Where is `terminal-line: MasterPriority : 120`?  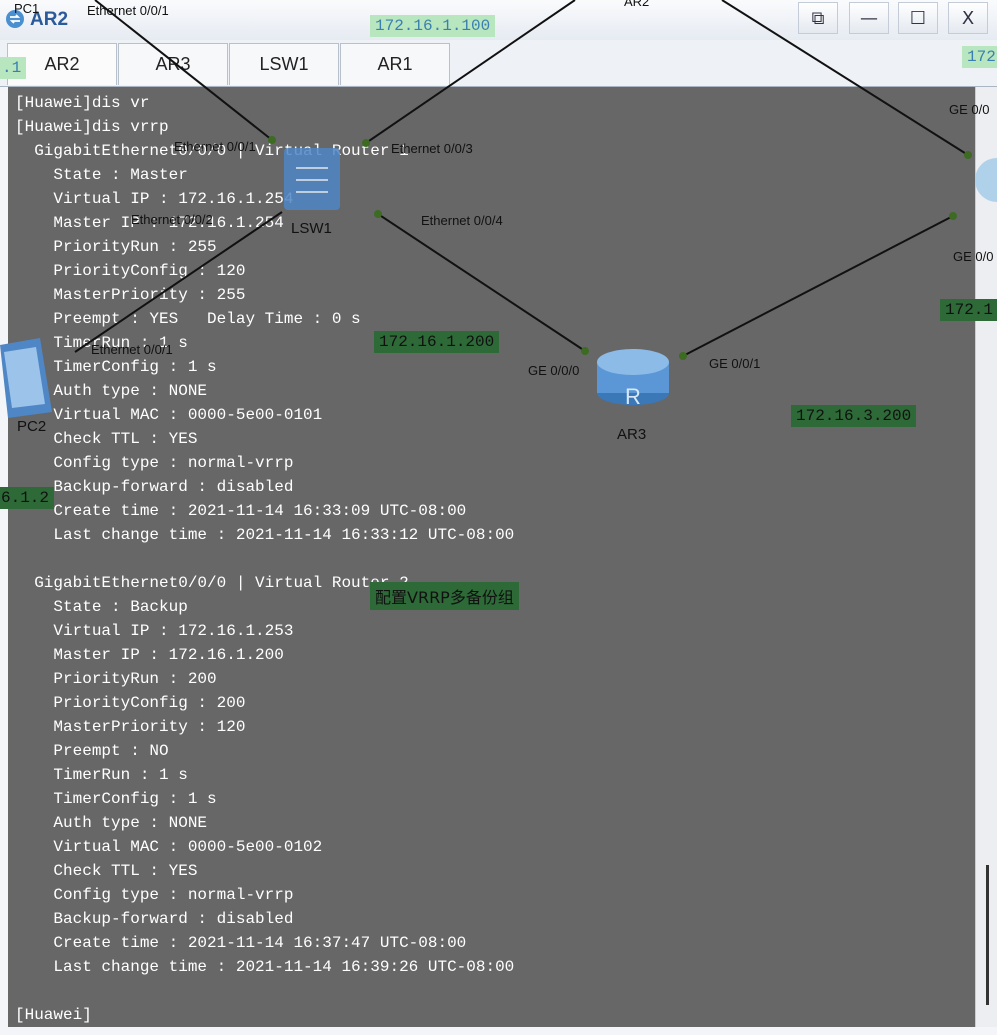 terminal-line: MasterPriority : 120 is located at coordinates (130, 727).